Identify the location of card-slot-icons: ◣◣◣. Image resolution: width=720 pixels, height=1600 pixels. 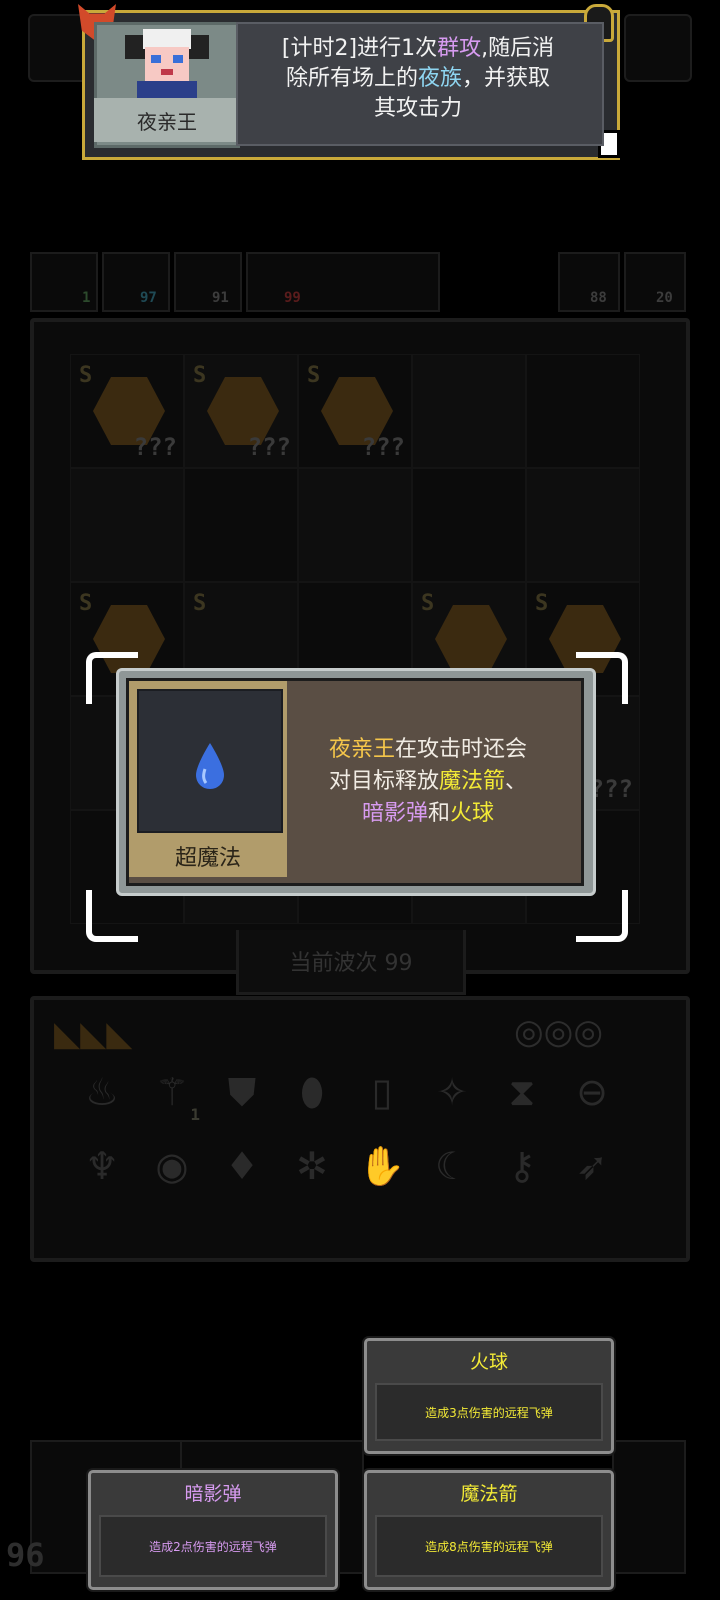
(93, 1034).